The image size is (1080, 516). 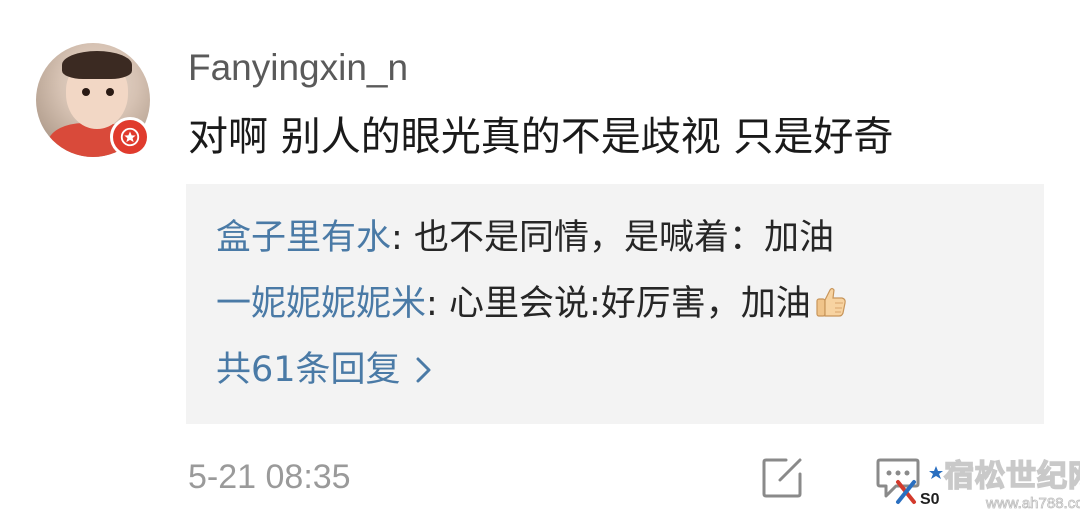 I want to click on reply-text: 心里会说:好厉害，加油, so click(x=629, y=304).